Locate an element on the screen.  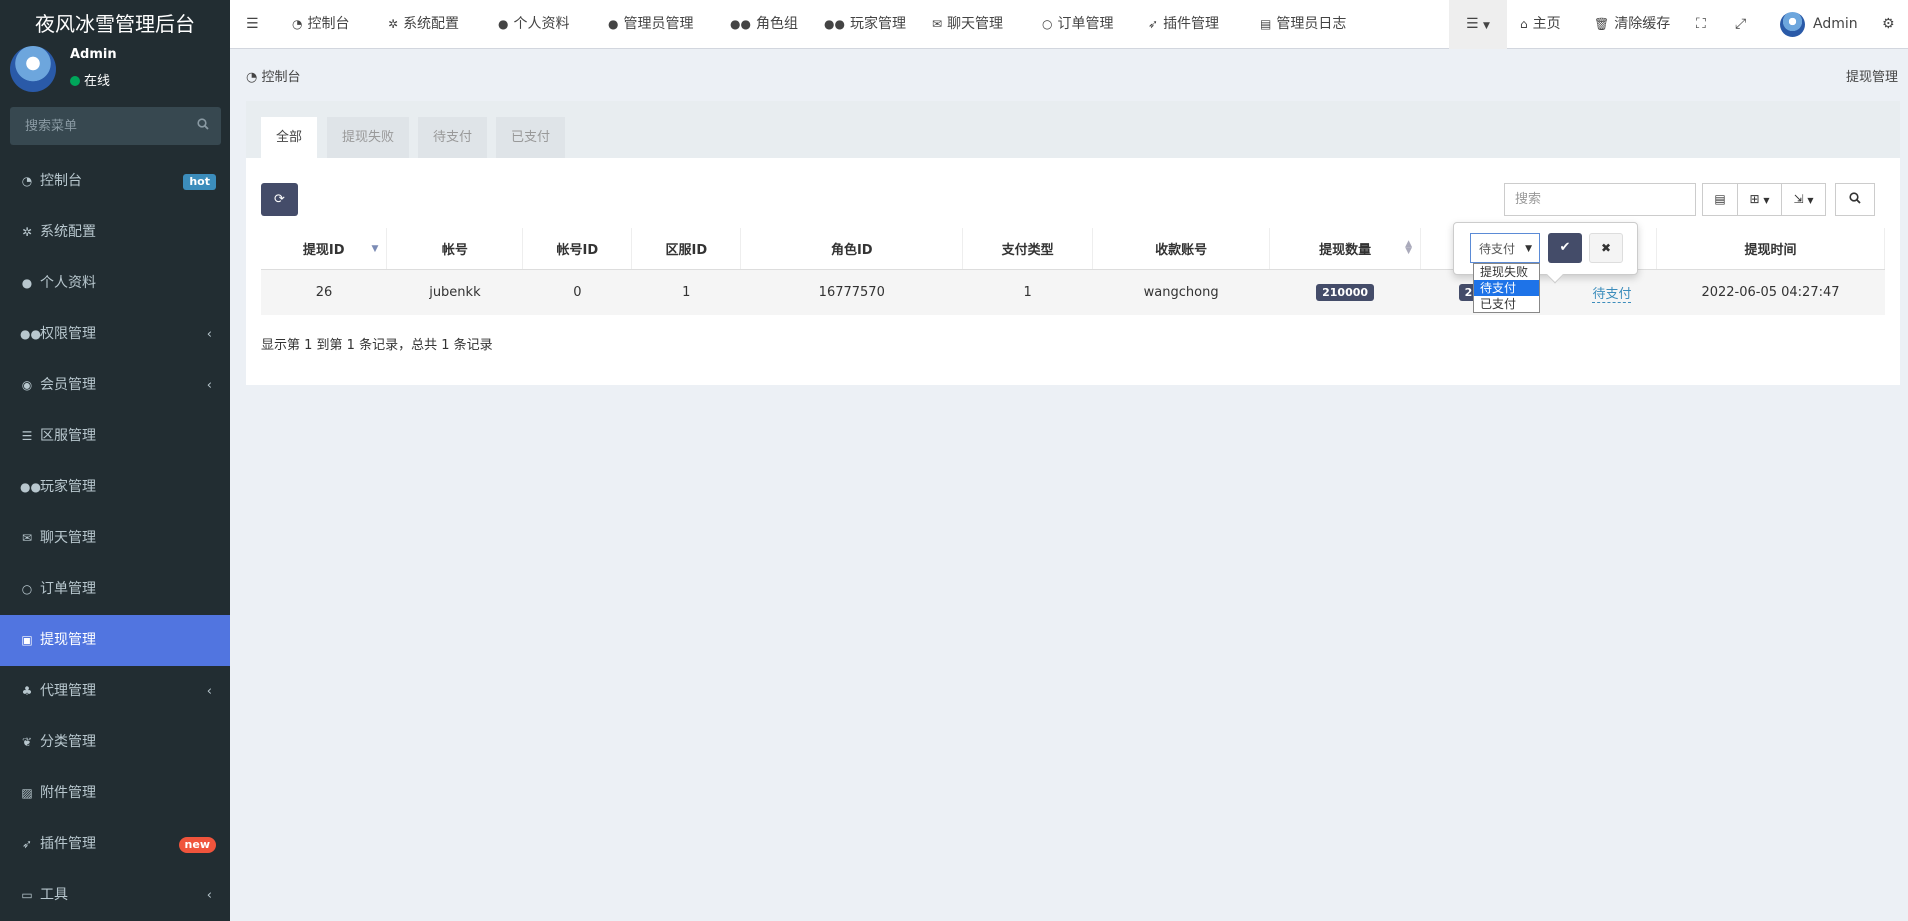
settings-button: ⚙ is located at coordinates (1888, 24).